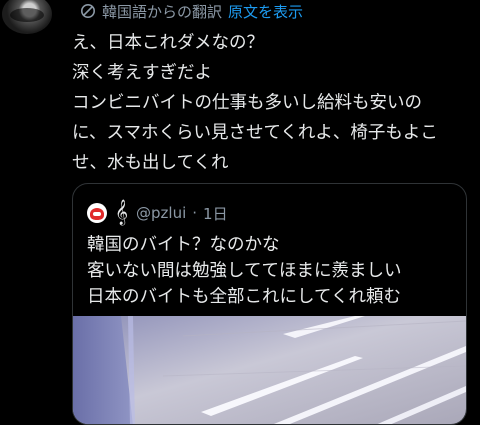  I want to click on music-note-icon: 𝄞, so click(122, 212).